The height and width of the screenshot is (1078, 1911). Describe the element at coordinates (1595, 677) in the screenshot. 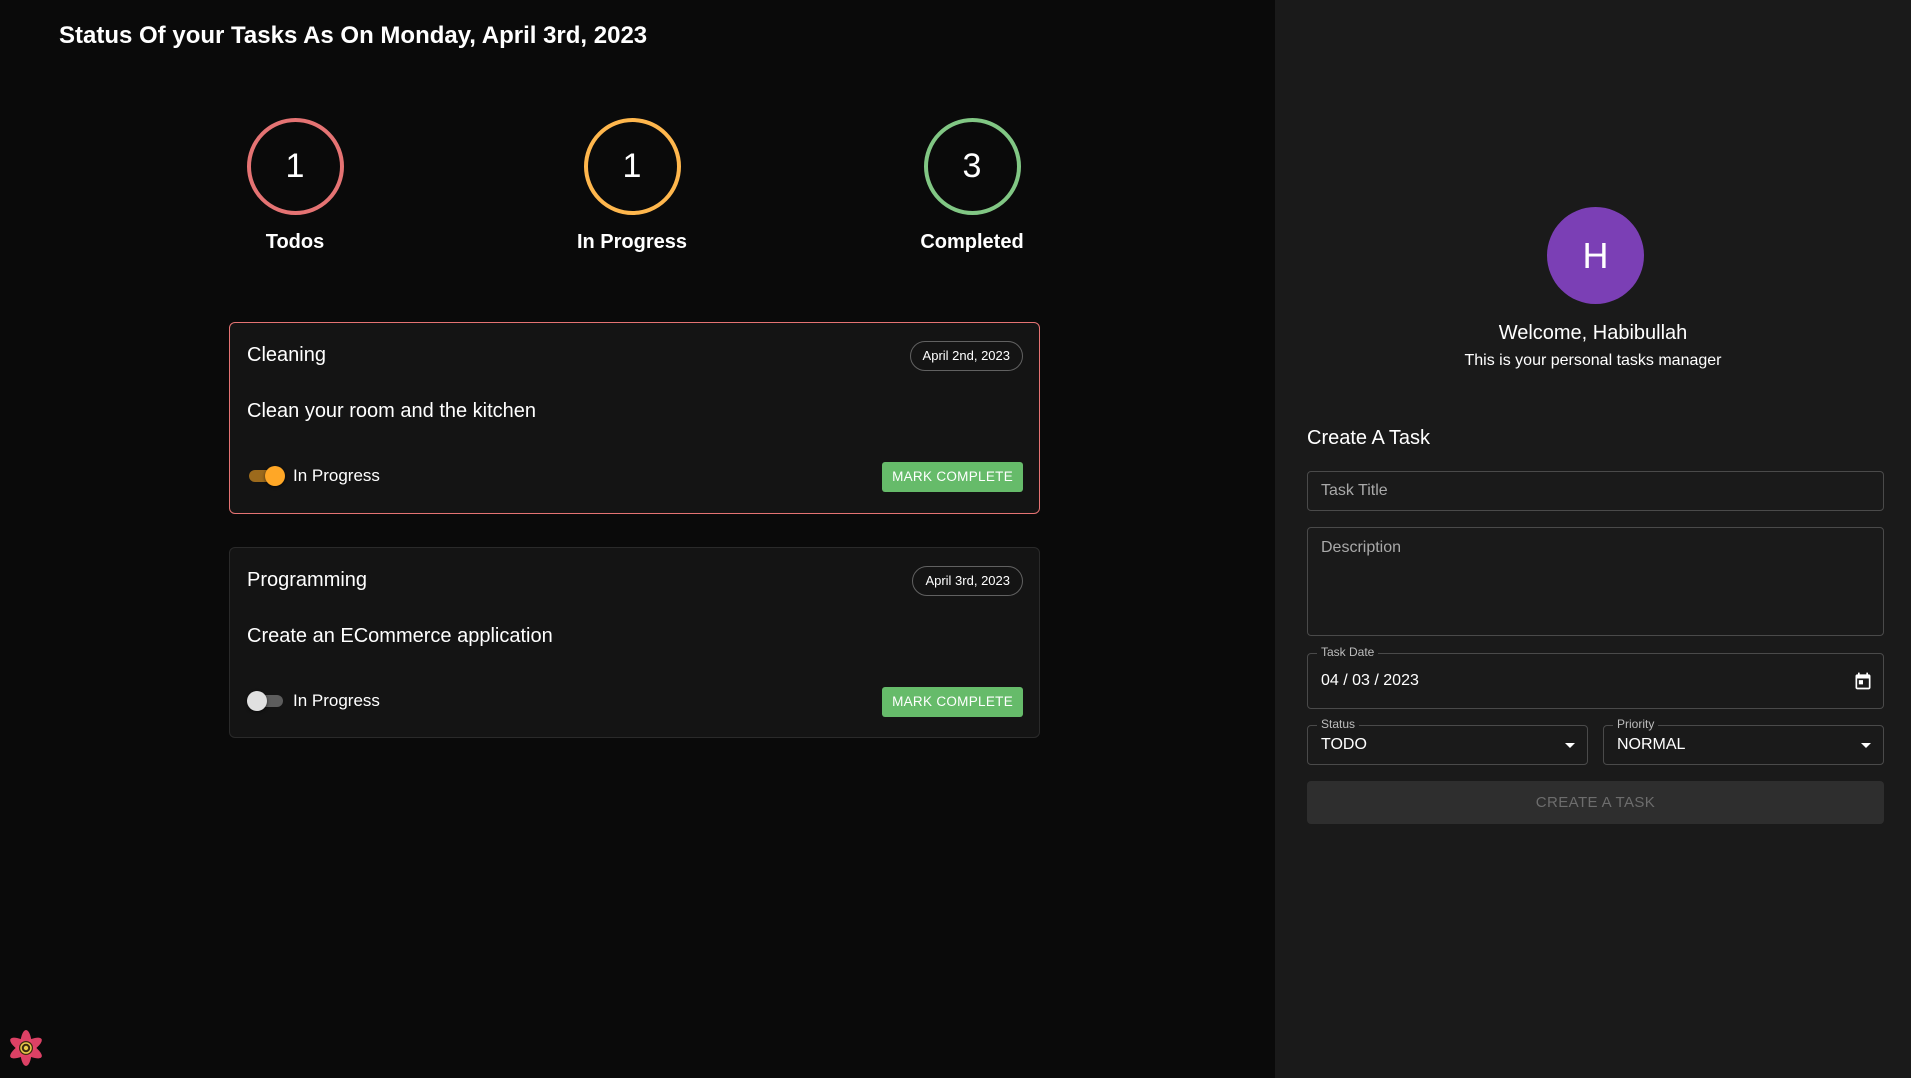

I see `task-date-field: Task Date 04 / 03 / 2023` at that location.